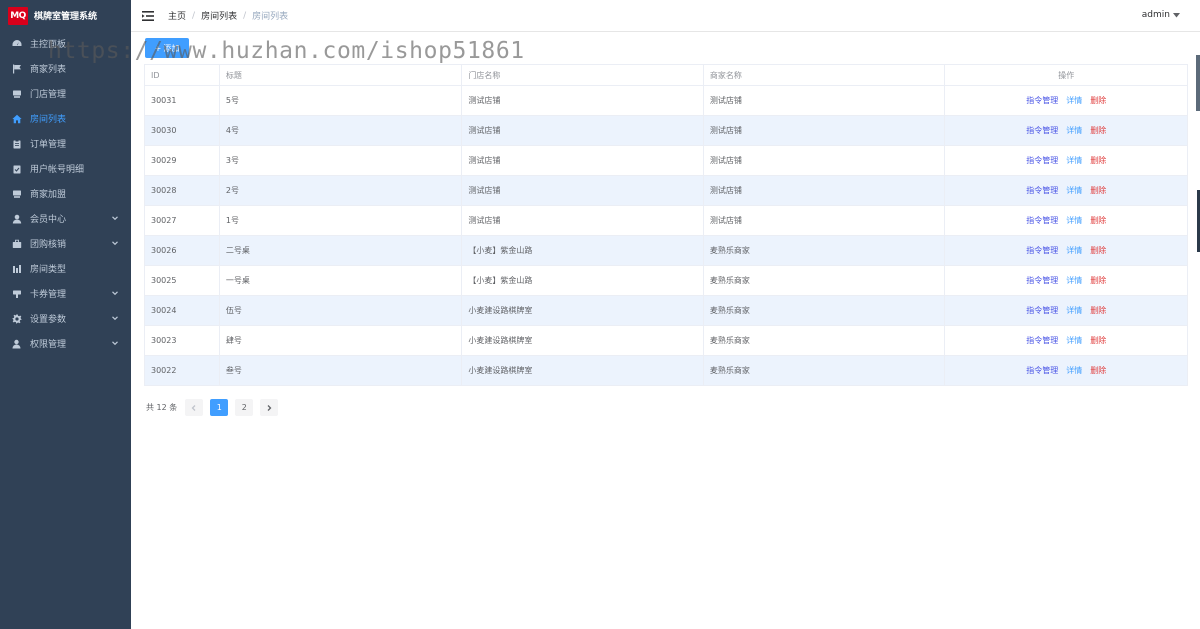 This screenshot has width=1200, height=629. I want to click on header: 主页 / 房间列表 / 房间列表 admin, so click(665, 16).